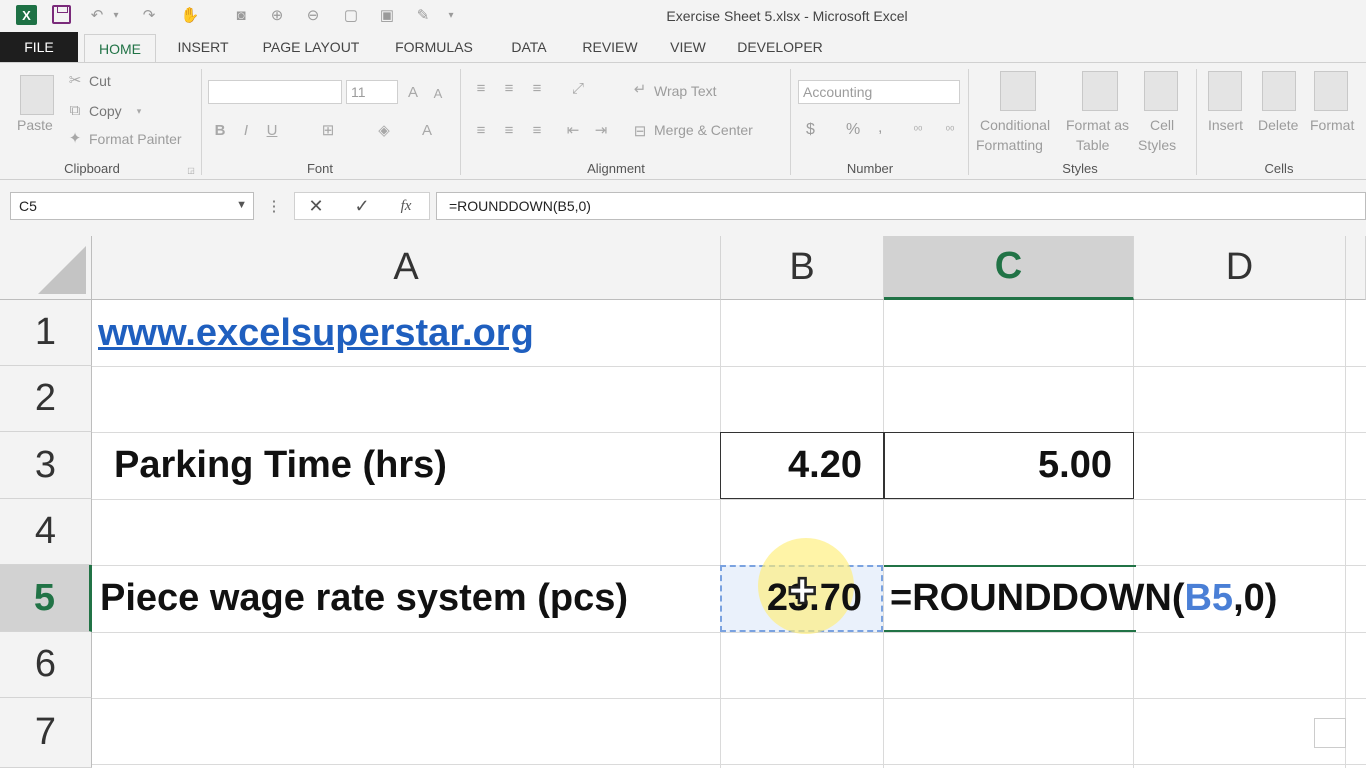 This screenshot has height=768, width=1366. What do you see at coordinates (39, 47) in the screenshot?
I see `tab-file: FILE` at bounding box center [39, 47].